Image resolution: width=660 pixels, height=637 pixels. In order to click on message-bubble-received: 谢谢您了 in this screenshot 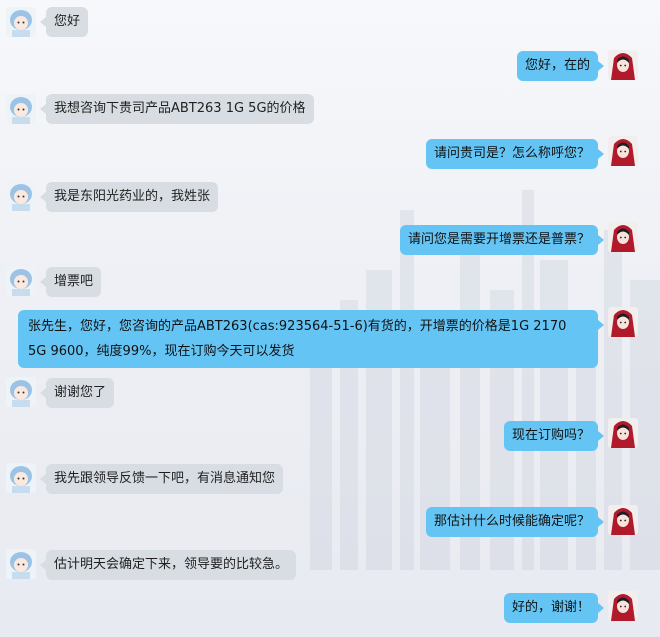, I will do `click(77, 393)`.